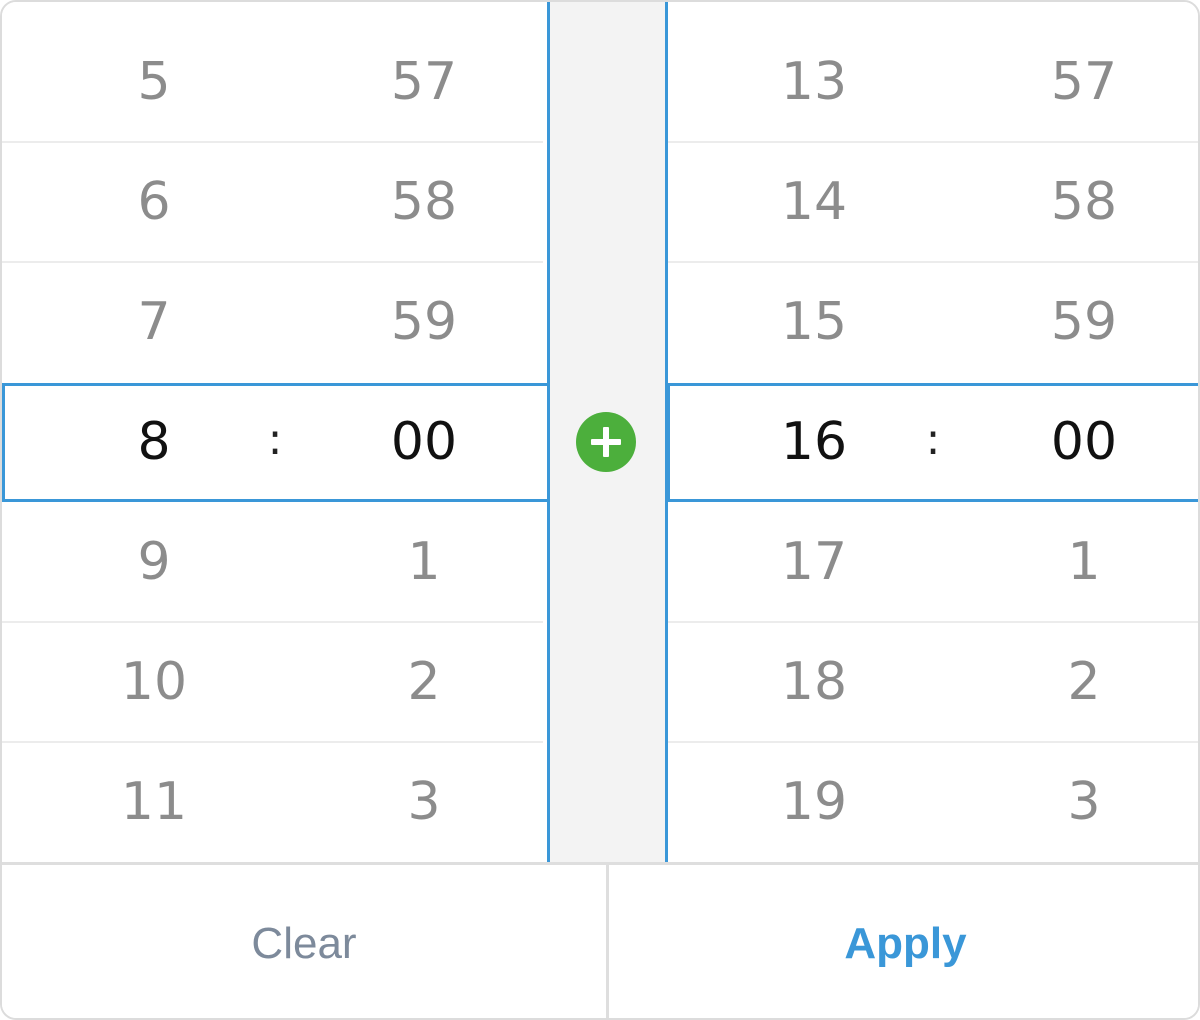 This screenshot has width=1200, height=1020. Describe the element at coordinates (424, 562) in the screenshot. I see `start-minute-option: 1` at that location.